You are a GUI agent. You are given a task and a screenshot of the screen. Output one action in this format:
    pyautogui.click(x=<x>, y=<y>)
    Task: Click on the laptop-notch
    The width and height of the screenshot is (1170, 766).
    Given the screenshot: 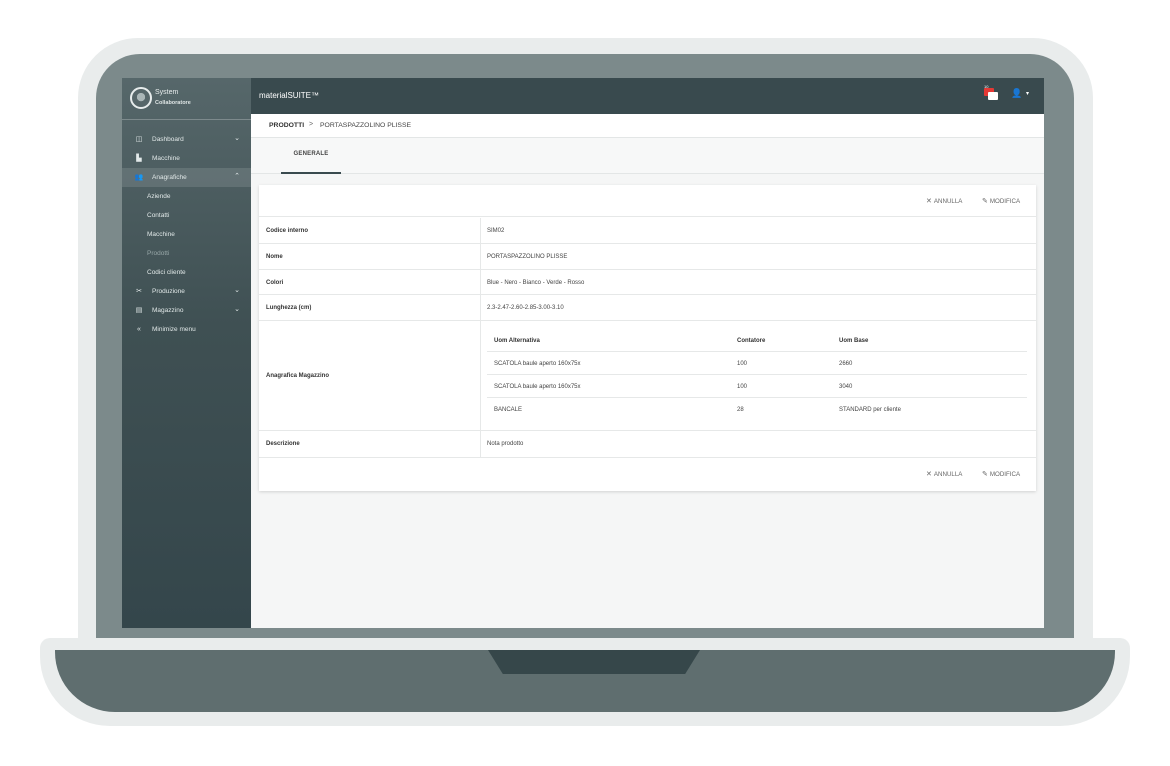 What is the action you would take?
    pyautogui.click(x=594, y=662)
    